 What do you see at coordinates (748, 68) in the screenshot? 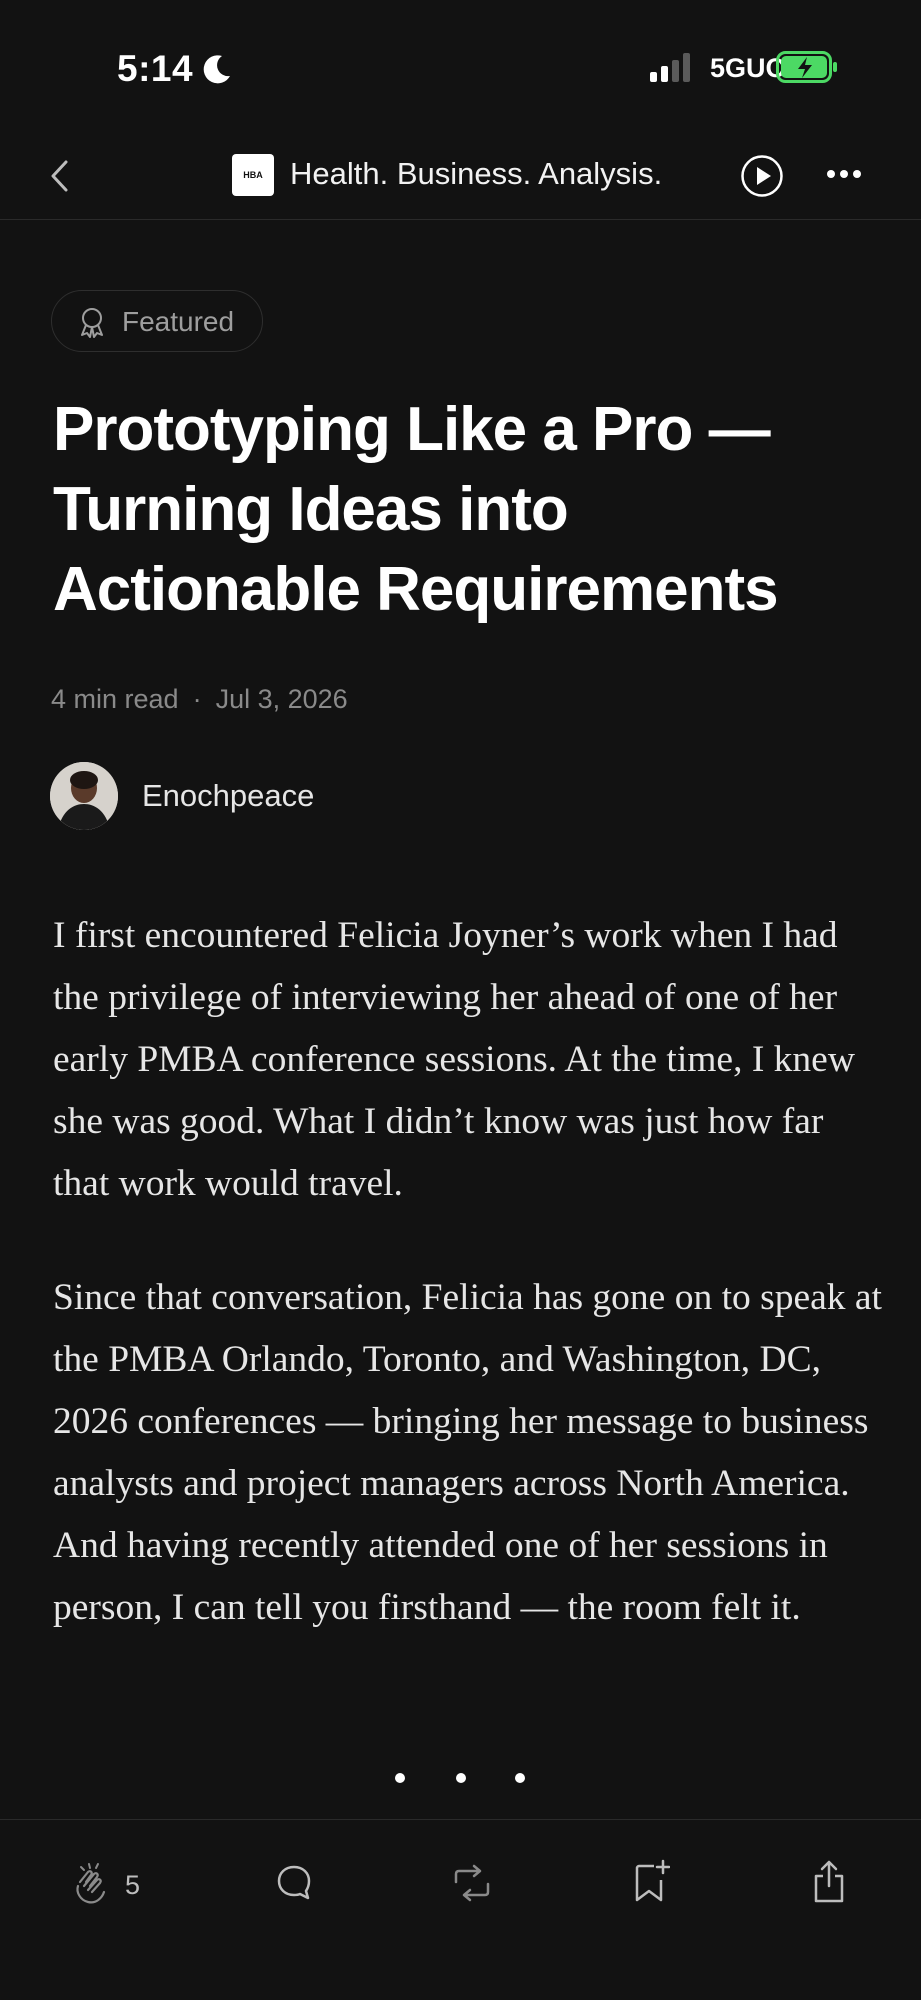
I see `network-label: 5GUC` at bounding box center [748, 68].